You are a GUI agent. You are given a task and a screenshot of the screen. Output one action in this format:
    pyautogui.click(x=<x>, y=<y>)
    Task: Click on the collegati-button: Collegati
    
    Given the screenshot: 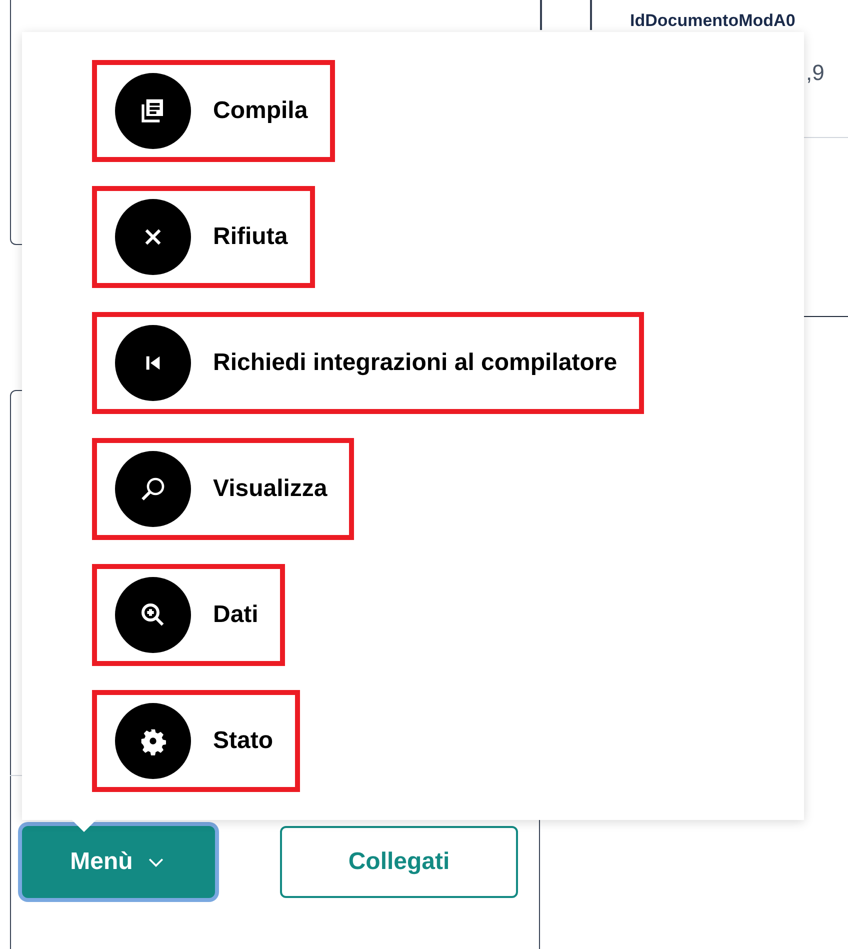 What is the action you would take?
    pyautogui.click(x=399, y=862)
    